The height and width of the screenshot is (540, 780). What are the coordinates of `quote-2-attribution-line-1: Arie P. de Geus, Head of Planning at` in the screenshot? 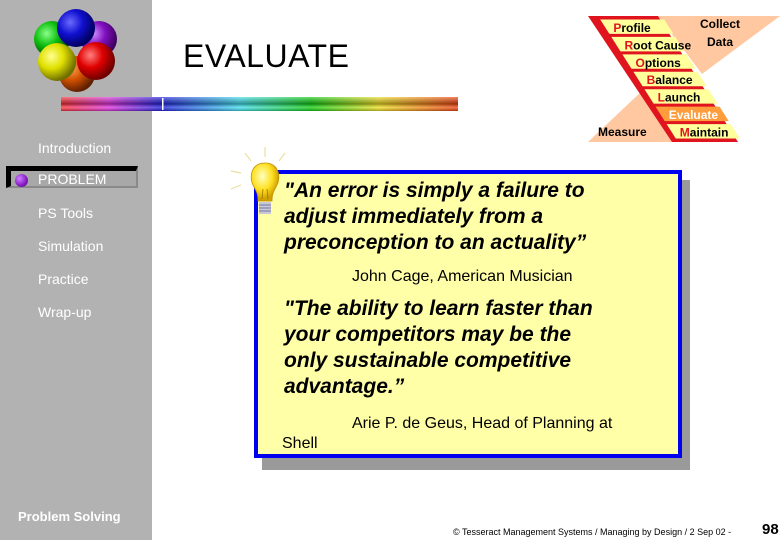 It's located at (482, 423).